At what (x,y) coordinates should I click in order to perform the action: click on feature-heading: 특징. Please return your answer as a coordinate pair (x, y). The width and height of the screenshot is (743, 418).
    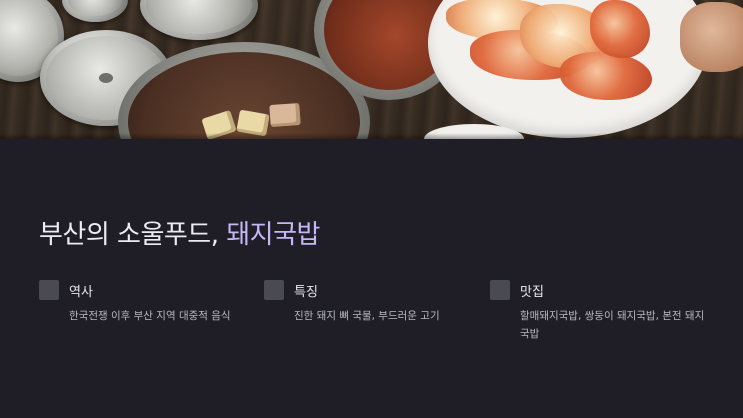
    Looking at the image, I should click on (306, 292).